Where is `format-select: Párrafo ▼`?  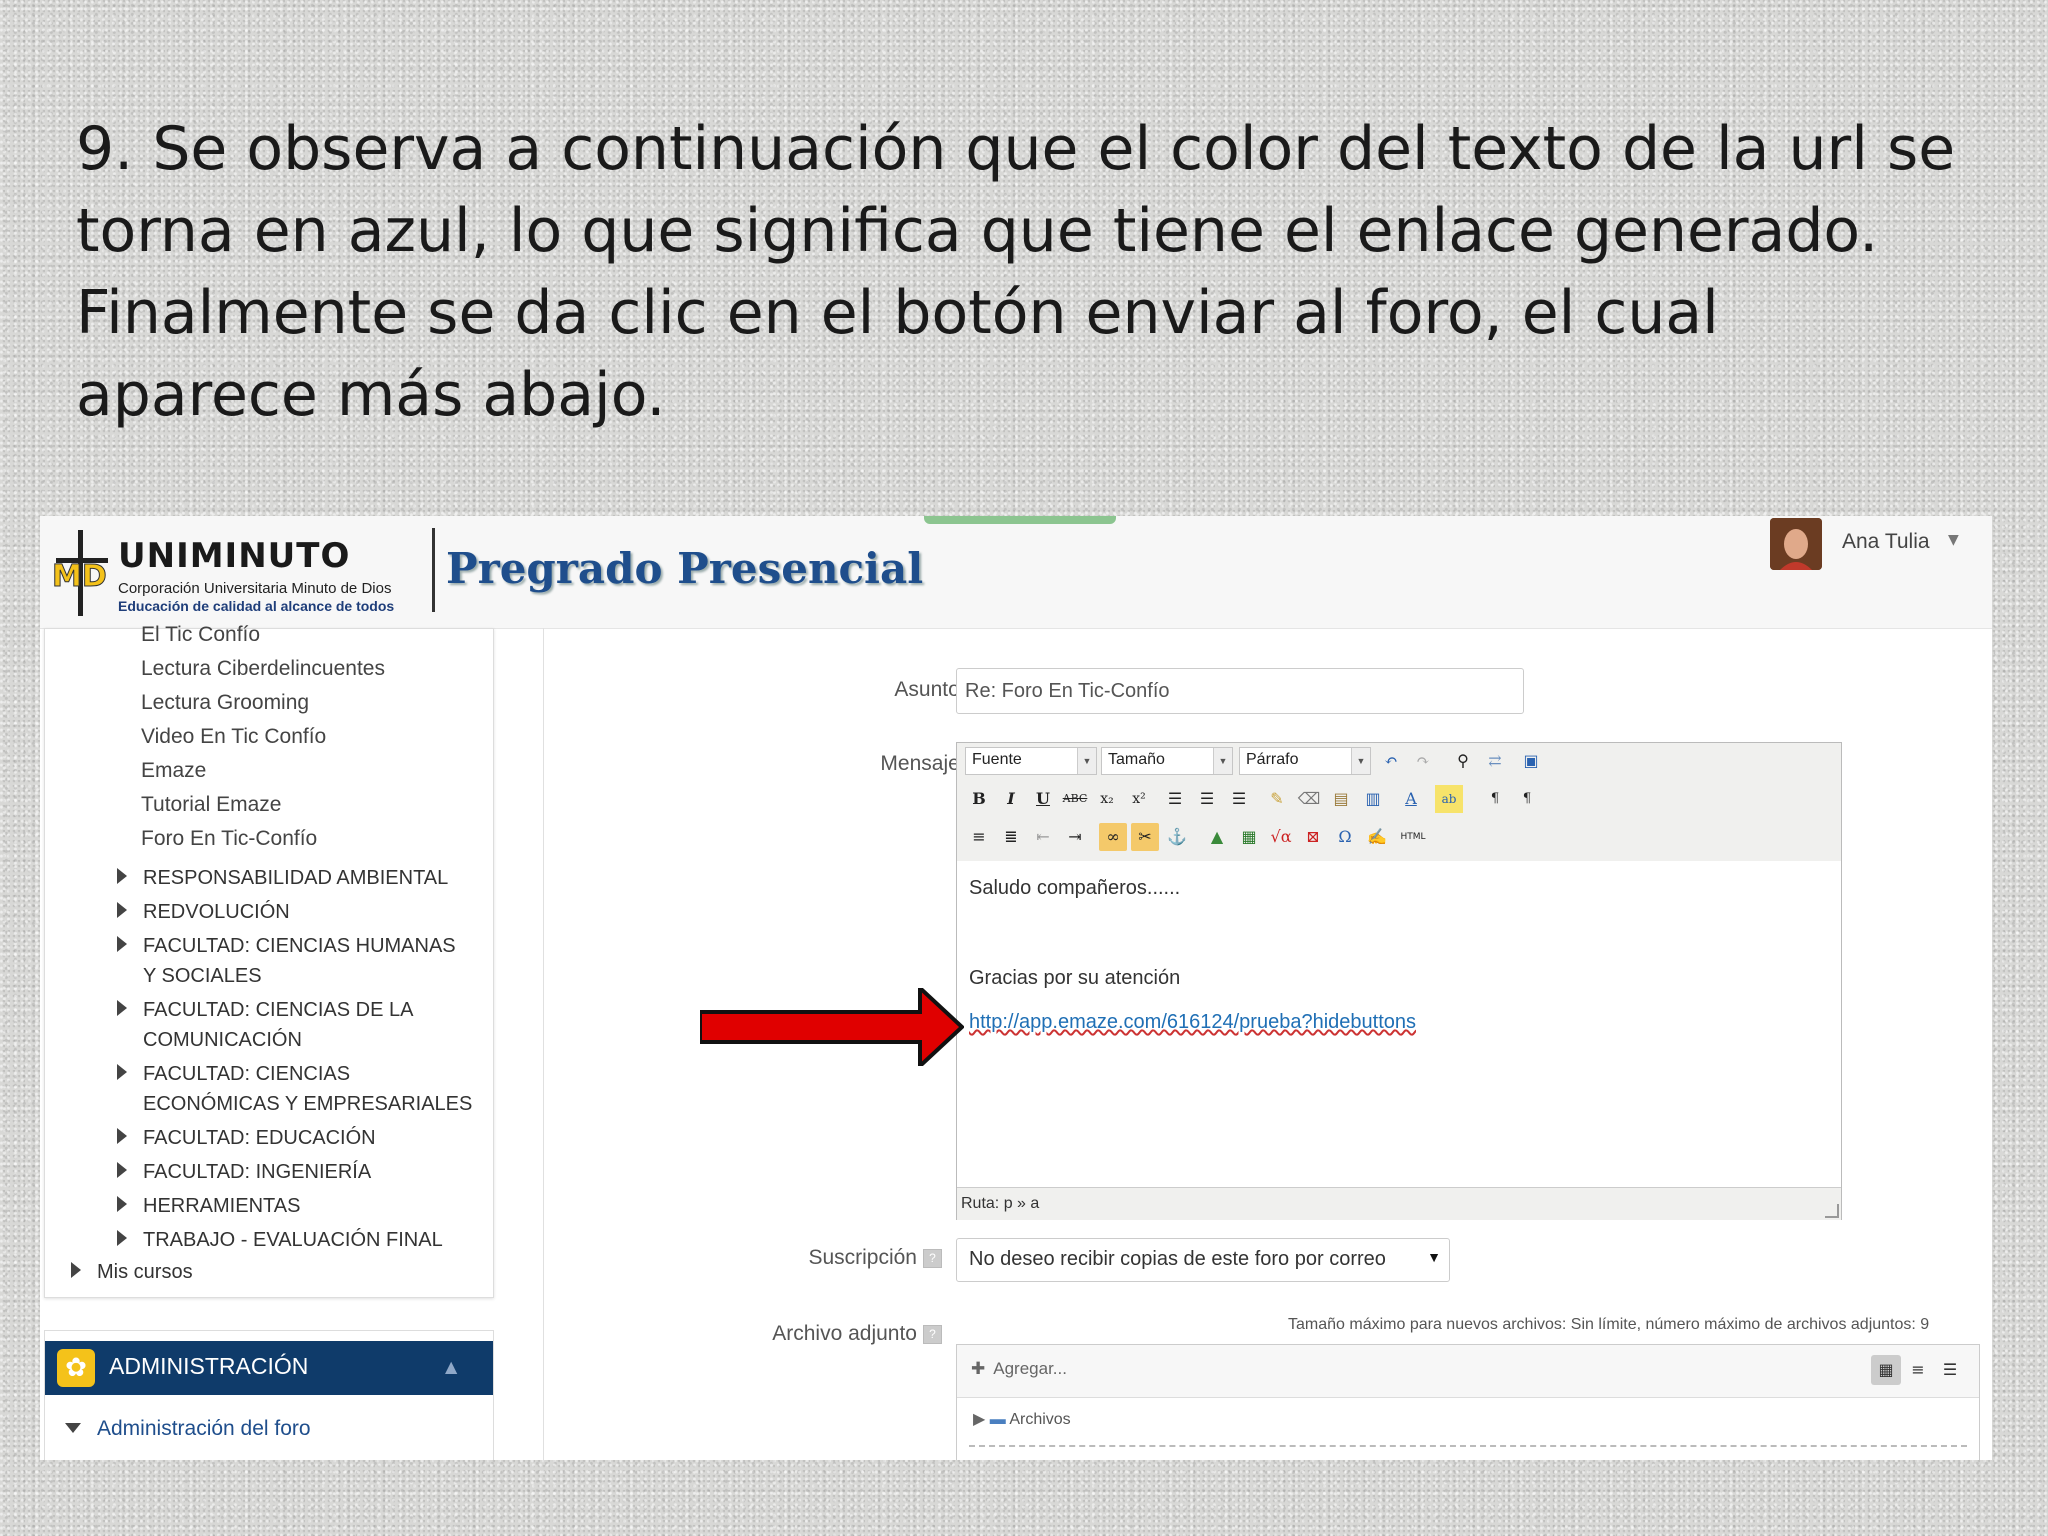
format-select: Párrafo ▼ is located at coordinates (1305, 761).